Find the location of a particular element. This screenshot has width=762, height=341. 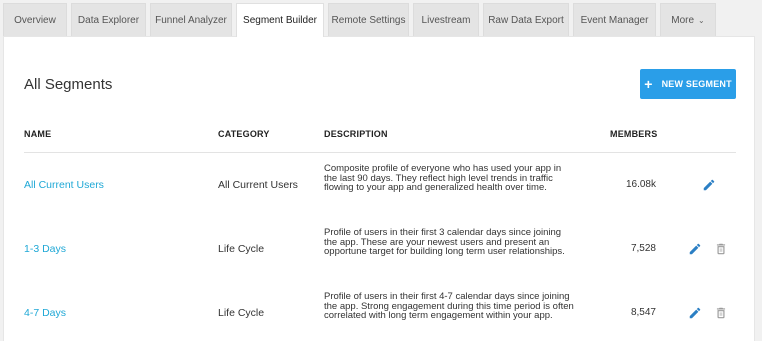

segment-name-link: 4-7 Days is located at coordinates (45, 313).